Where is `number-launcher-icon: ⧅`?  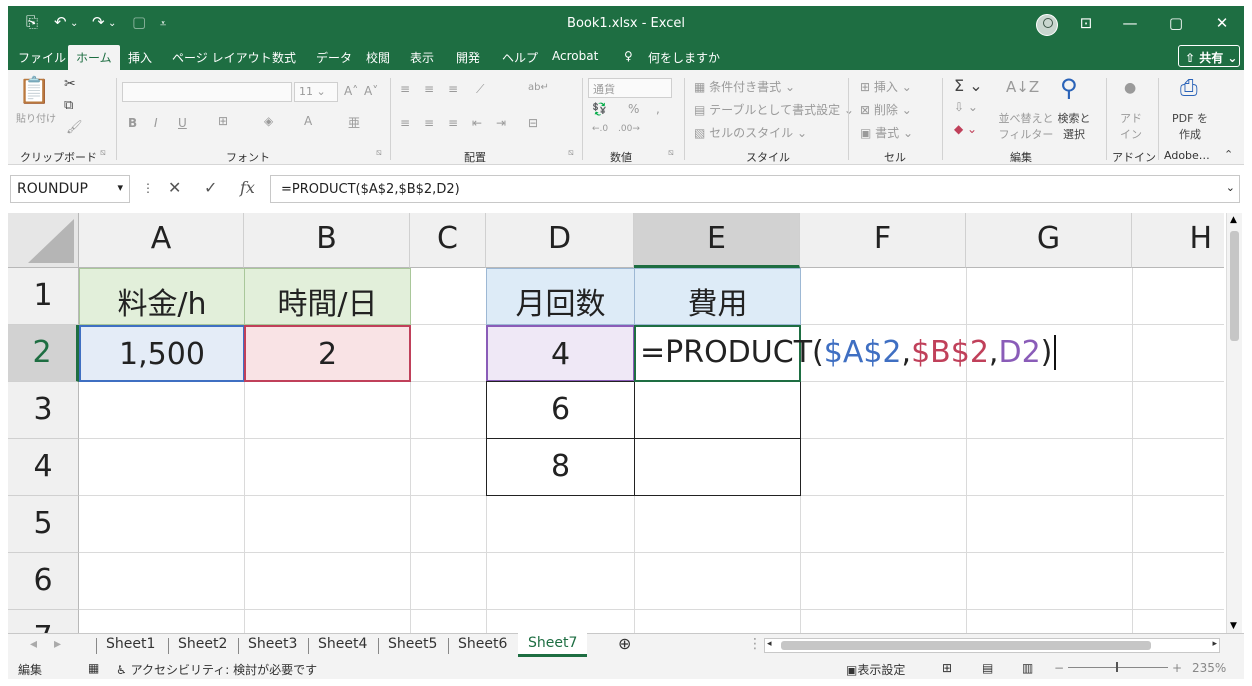 number-launcher-icon: ⧅ is located at coordinates (671, 153).